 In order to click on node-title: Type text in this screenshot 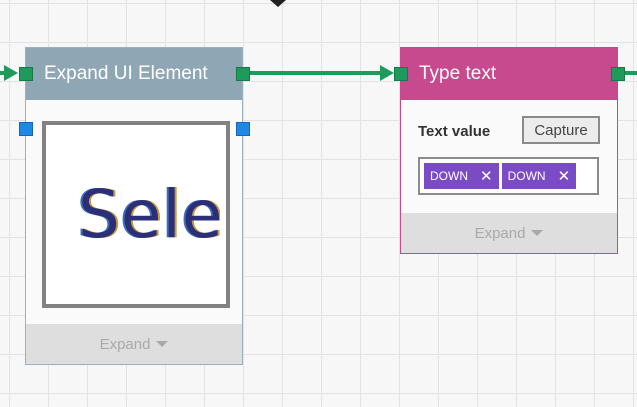, I will do `click(509, 74)`.